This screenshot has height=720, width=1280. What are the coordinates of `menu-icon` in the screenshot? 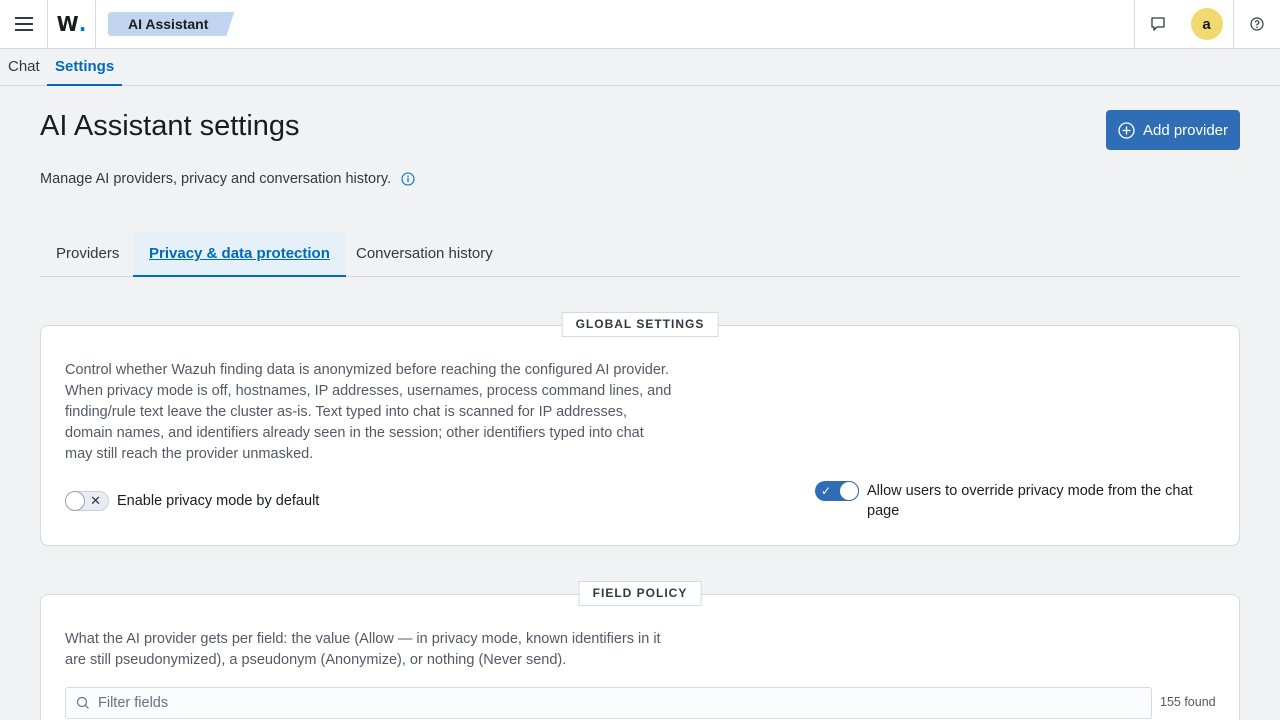 It's located at (23, 24).